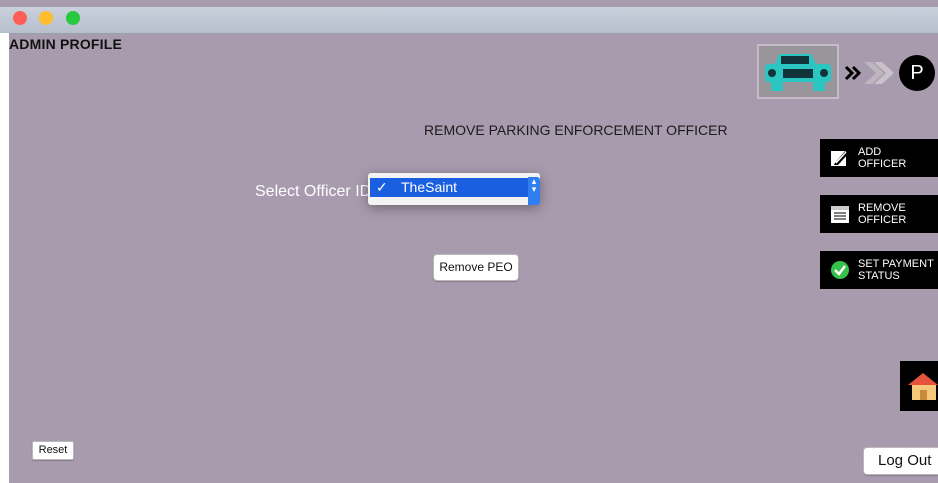 The width and height of the screenshot is (938, 483). What do you see at coordinates (882, 214) in the screenshot?
I see `remove-officer-label: REMOVE OFFICER` at bounding box center [882, 214].